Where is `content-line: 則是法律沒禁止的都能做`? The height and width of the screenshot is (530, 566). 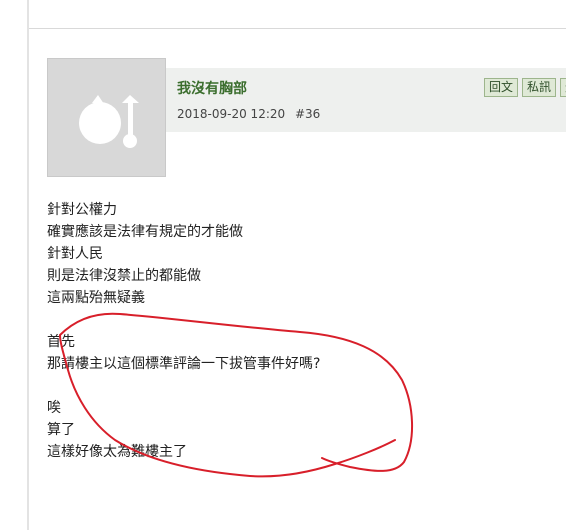 content-line: 則是法律沒禁止的都能做 is located at coordinates (124, 276).